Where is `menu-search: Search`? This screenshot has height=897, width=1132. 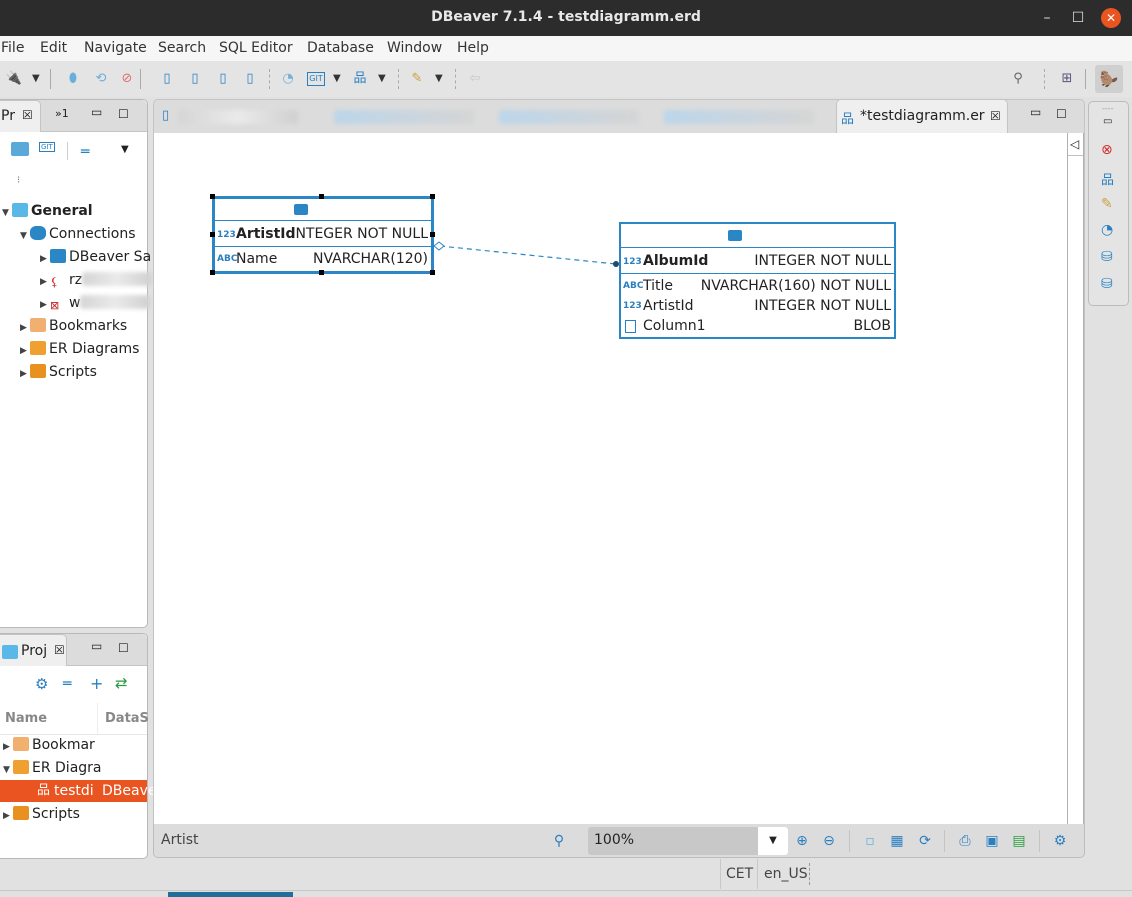 menu-search: Search is located at coordinates (182, 48).